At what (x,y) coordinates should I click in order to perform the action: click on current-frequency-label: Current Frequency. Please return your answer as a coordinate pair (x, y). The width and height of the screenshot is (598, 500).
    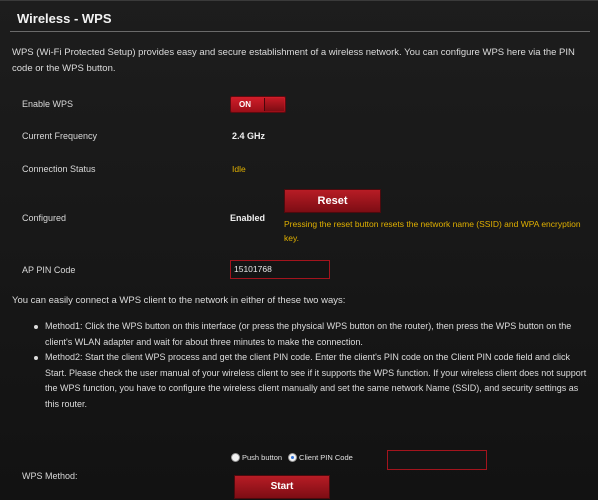
    Looking at the image, I should click on (60, 136).